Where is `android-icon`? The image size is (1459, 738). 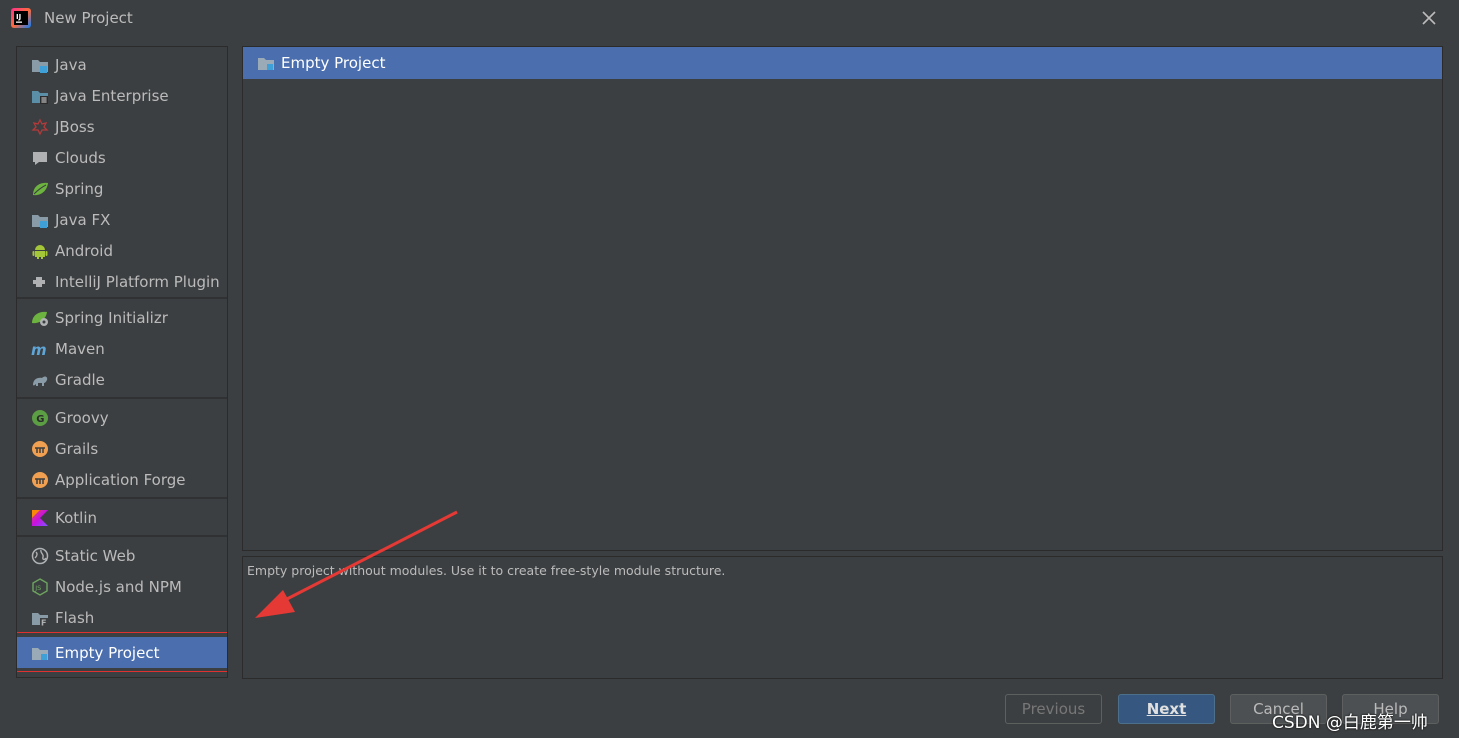 android-icon is located at coordinates (40, 251).